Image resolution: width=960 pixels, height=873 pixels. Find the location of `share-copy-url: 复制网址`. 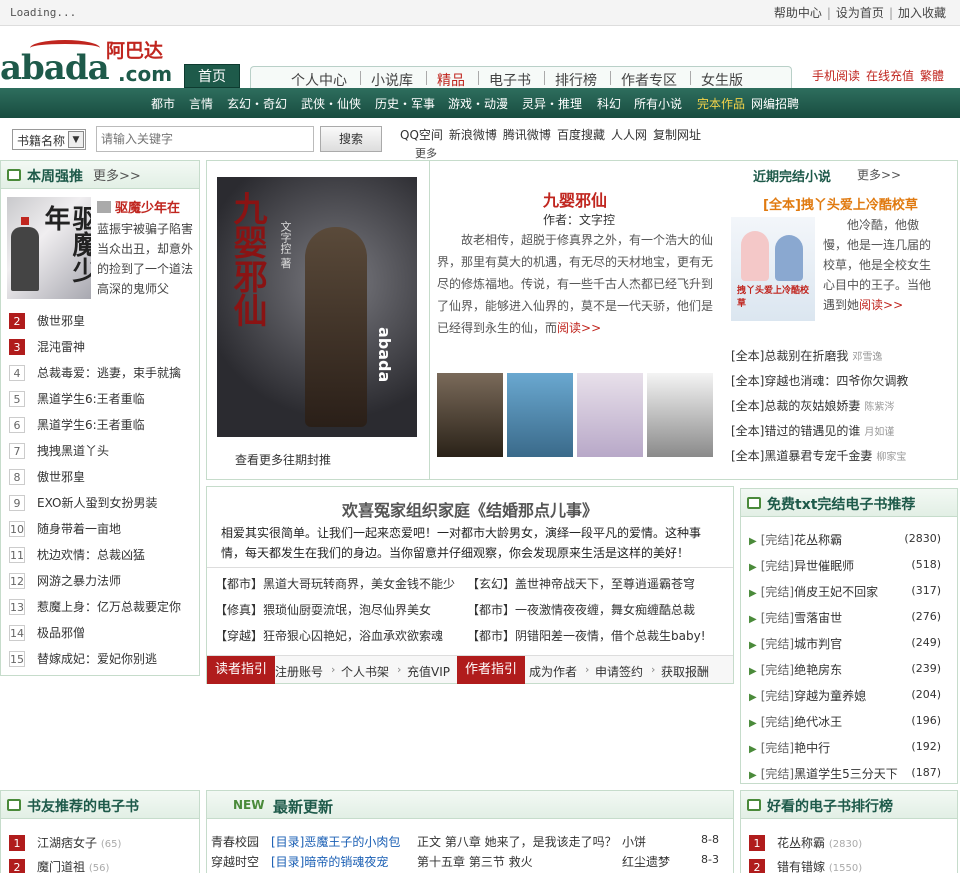

share-copy-url: 复制网址 is located at coordinates (677, 135).